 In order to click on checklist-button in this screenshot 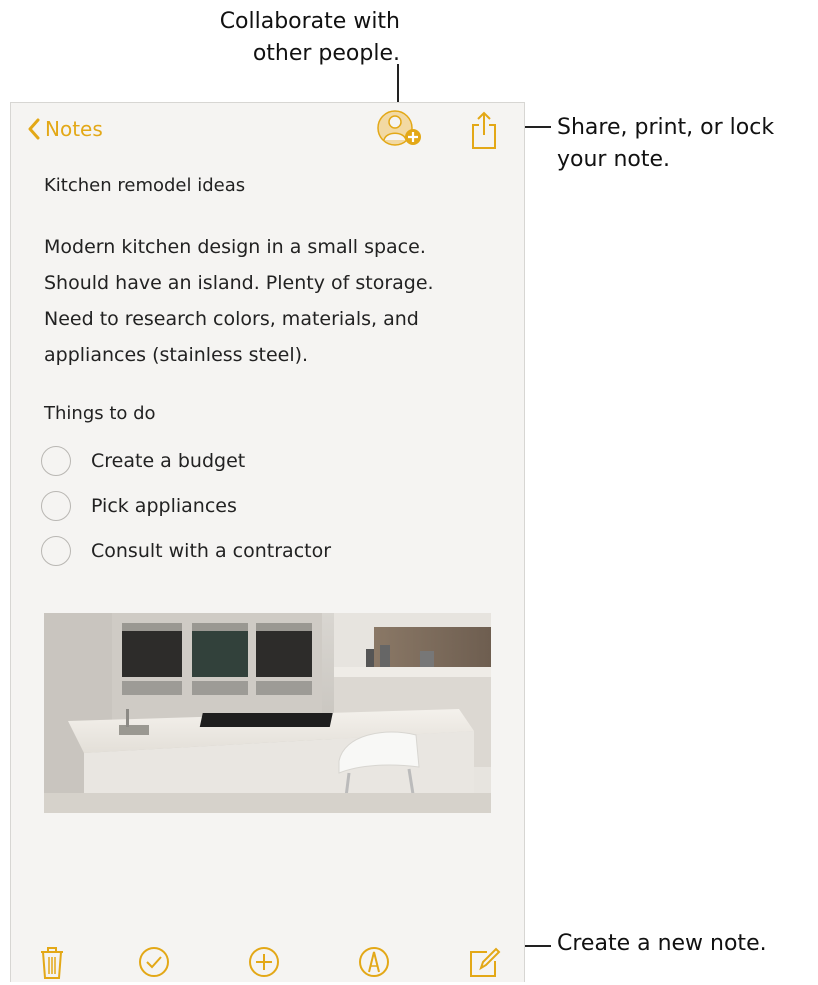, I will do `click(154, 962)`.